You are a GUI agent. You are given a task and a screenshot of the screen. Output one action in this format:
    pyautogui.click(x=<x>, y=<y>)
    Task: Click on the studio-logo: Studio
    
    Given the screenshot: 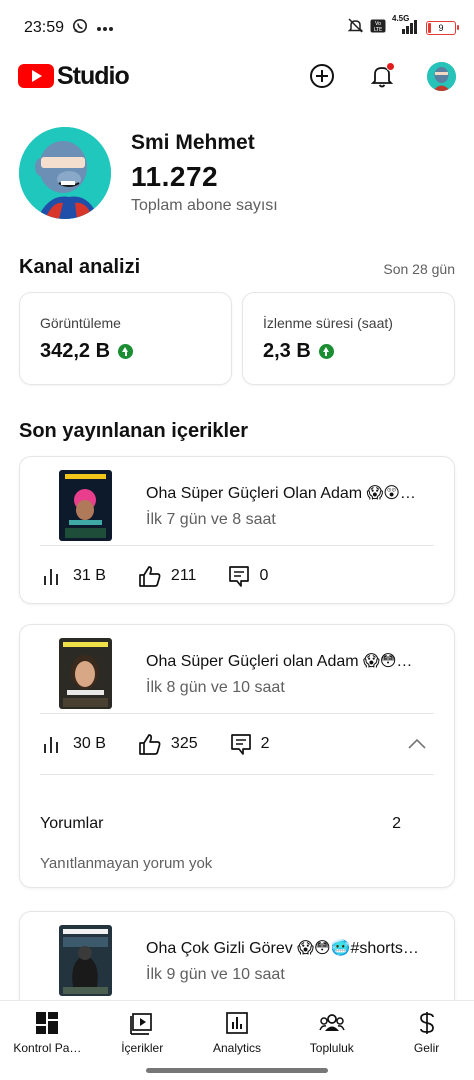 What is the action you would take?
    pyautogui.click(x=74, y=76)
    